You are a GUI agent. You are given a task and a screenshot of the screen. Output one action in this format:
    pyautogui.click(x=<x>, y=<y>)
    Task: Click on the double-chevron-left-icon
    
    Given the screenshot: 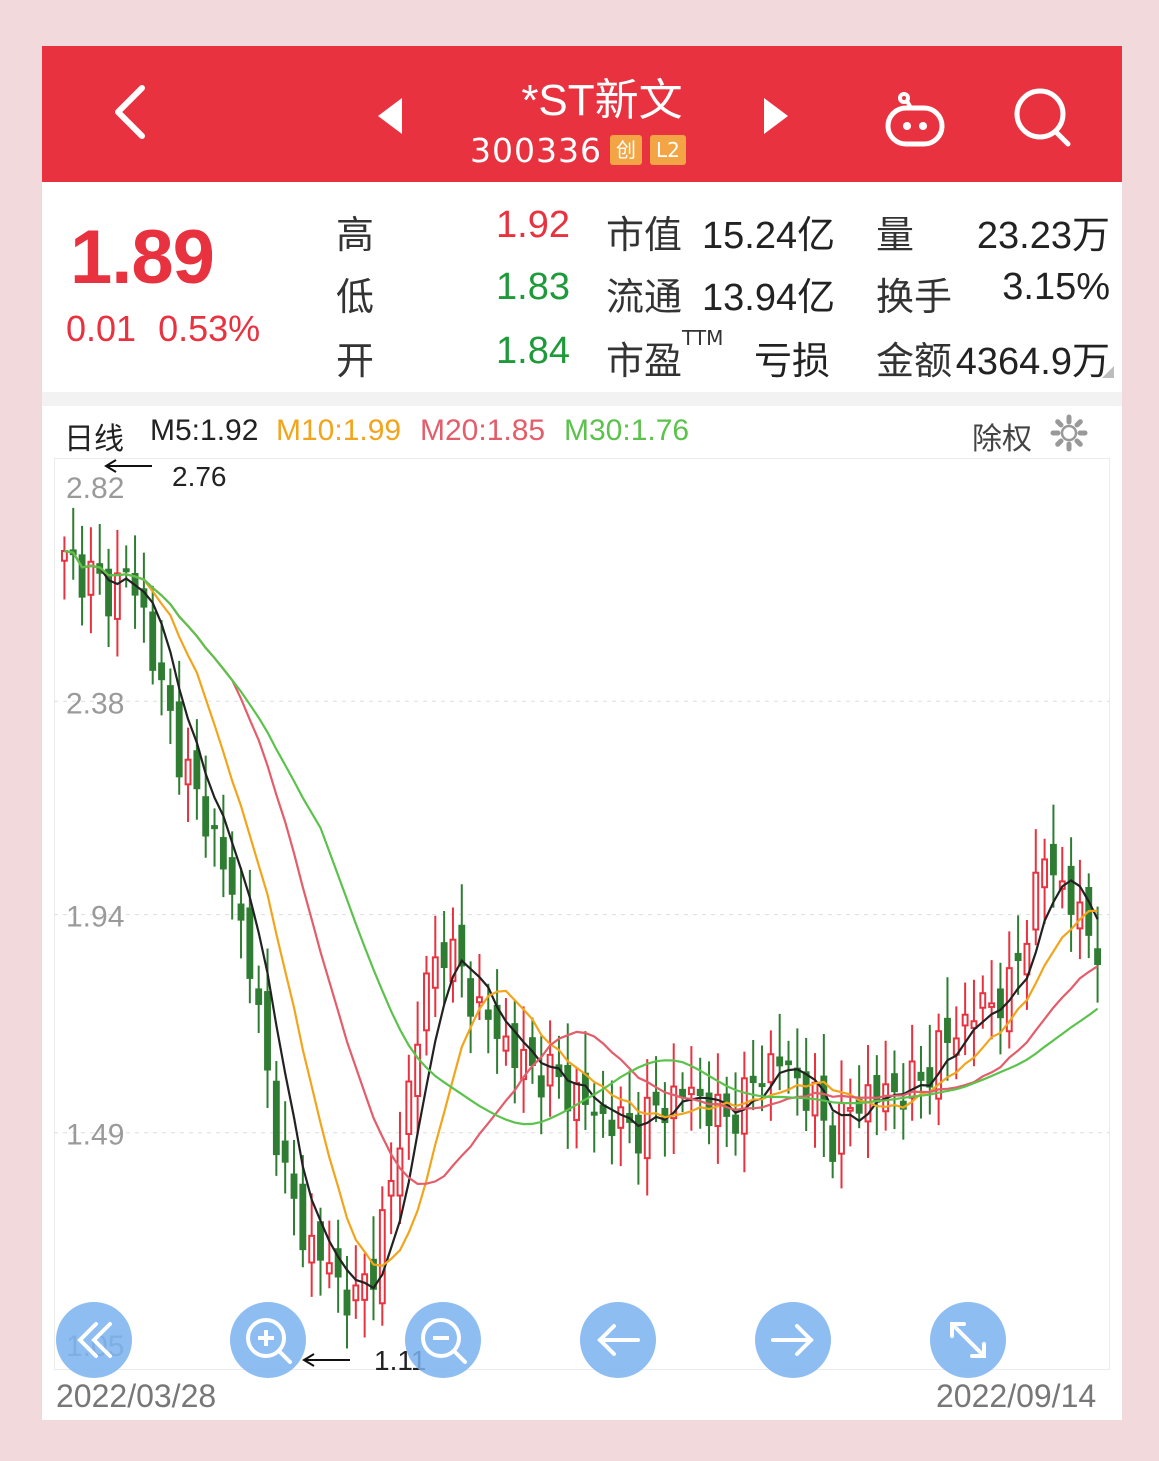 What is the action you would take?
    pyautogui.click(x=94, y=1340)
    